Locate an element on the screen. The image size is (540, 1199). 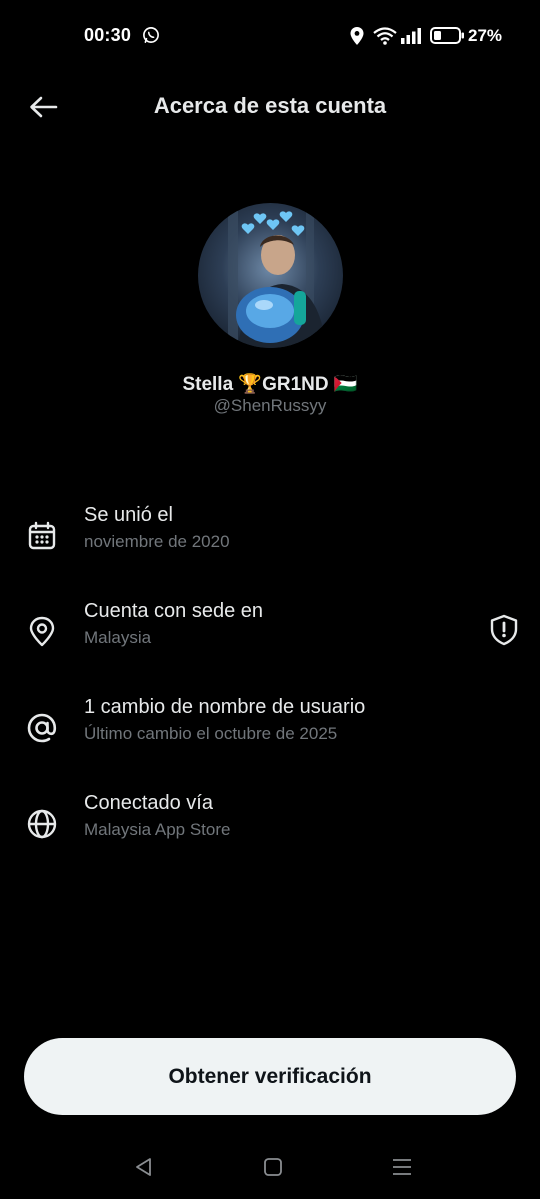
get-verified-button: Obtener verificación is located at coordinates (270, 1076).